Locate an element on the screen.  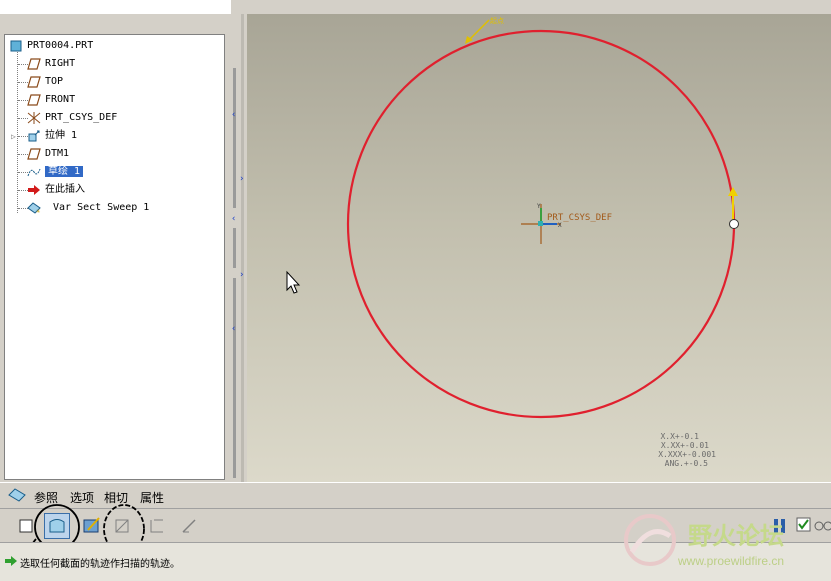
tab-options: 选项 is located at coordinates (82, 497).